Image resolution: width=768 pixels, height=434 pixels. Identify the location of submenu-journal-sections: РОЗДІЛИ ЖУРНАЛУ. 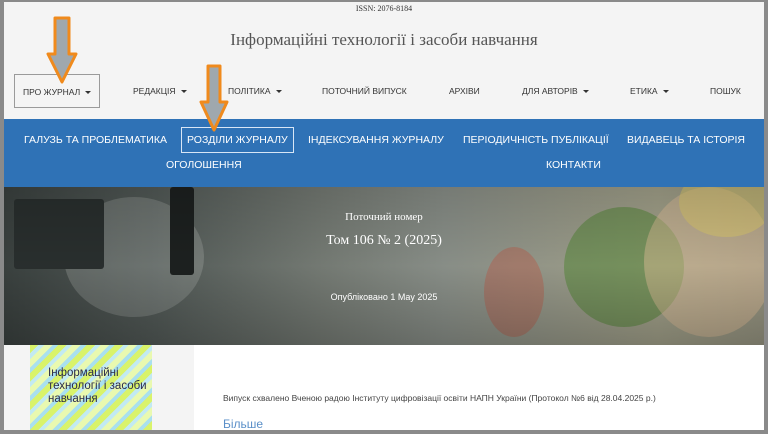
(237, 140).